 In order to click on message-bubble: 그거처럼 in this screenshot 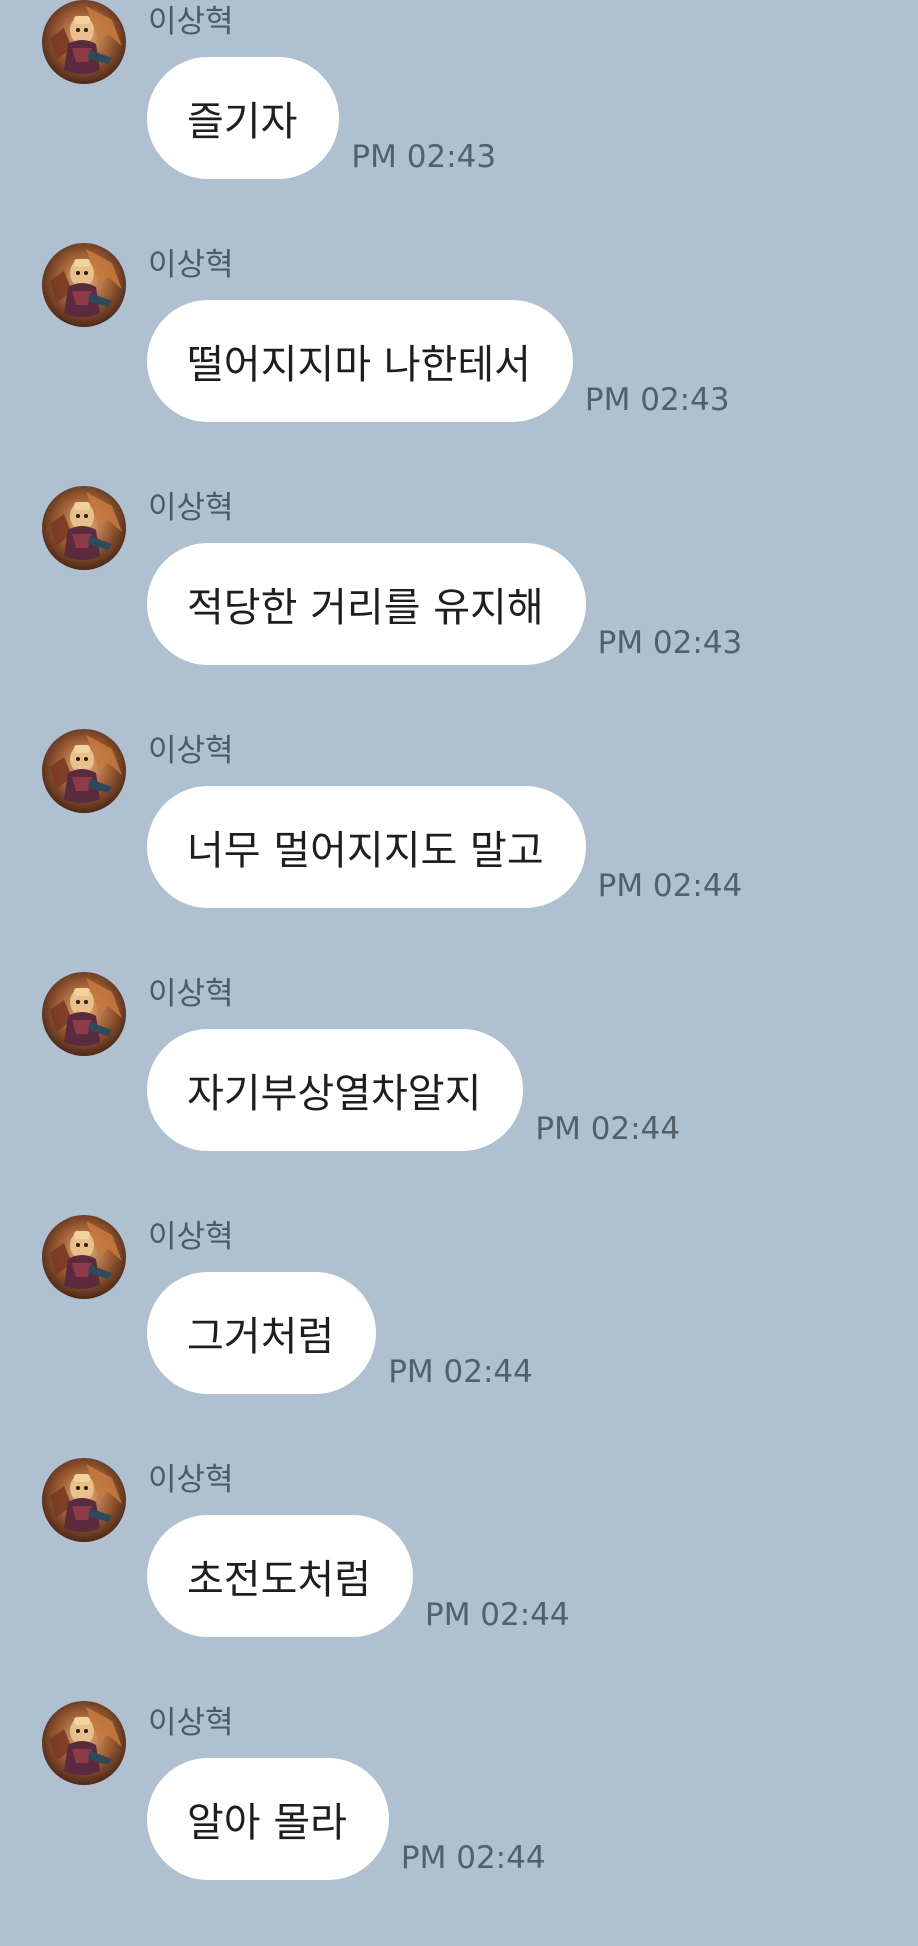, I will do `click(262, 1333)`.